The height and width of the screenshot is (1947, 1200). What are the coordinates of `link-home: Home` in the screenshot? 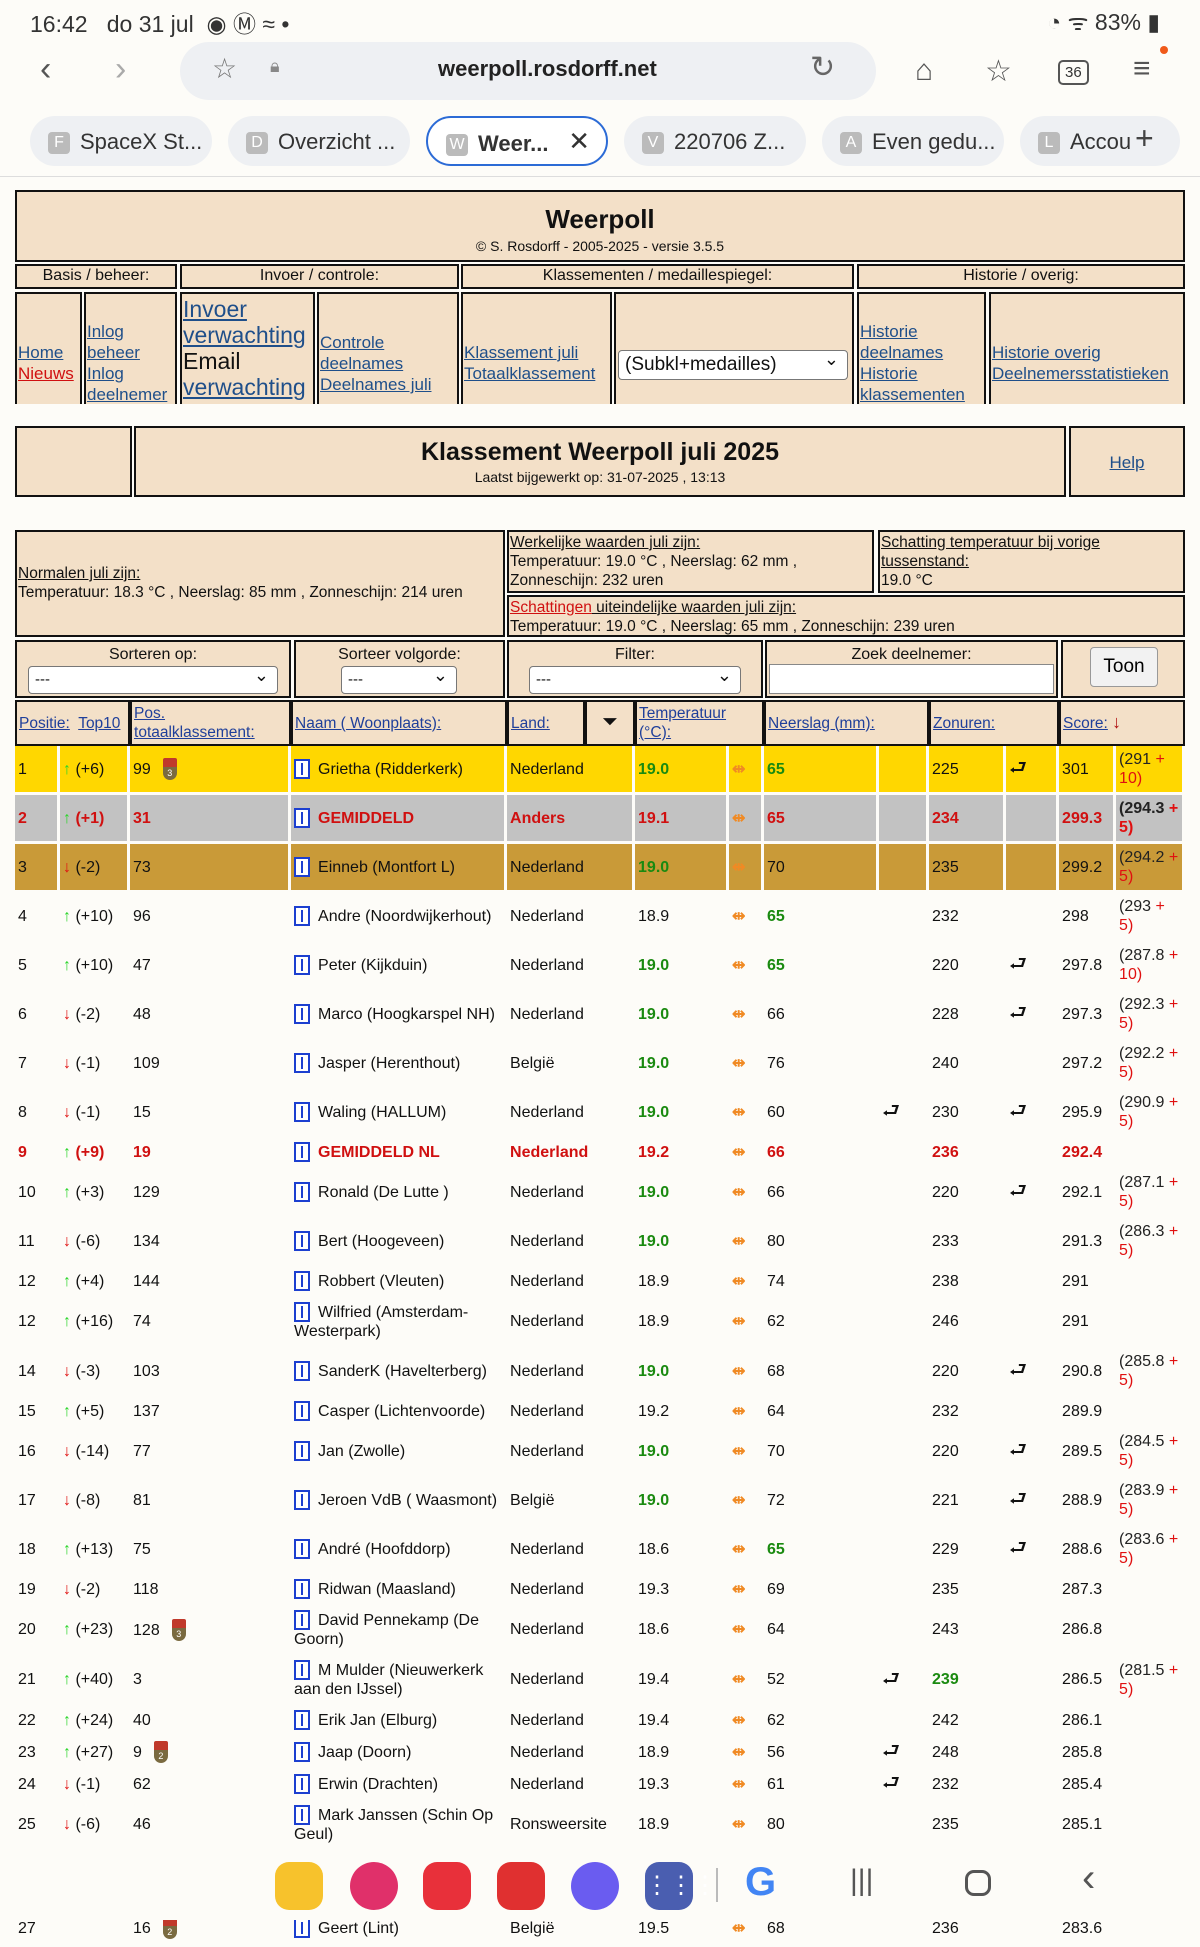 It's located at (46, 352).